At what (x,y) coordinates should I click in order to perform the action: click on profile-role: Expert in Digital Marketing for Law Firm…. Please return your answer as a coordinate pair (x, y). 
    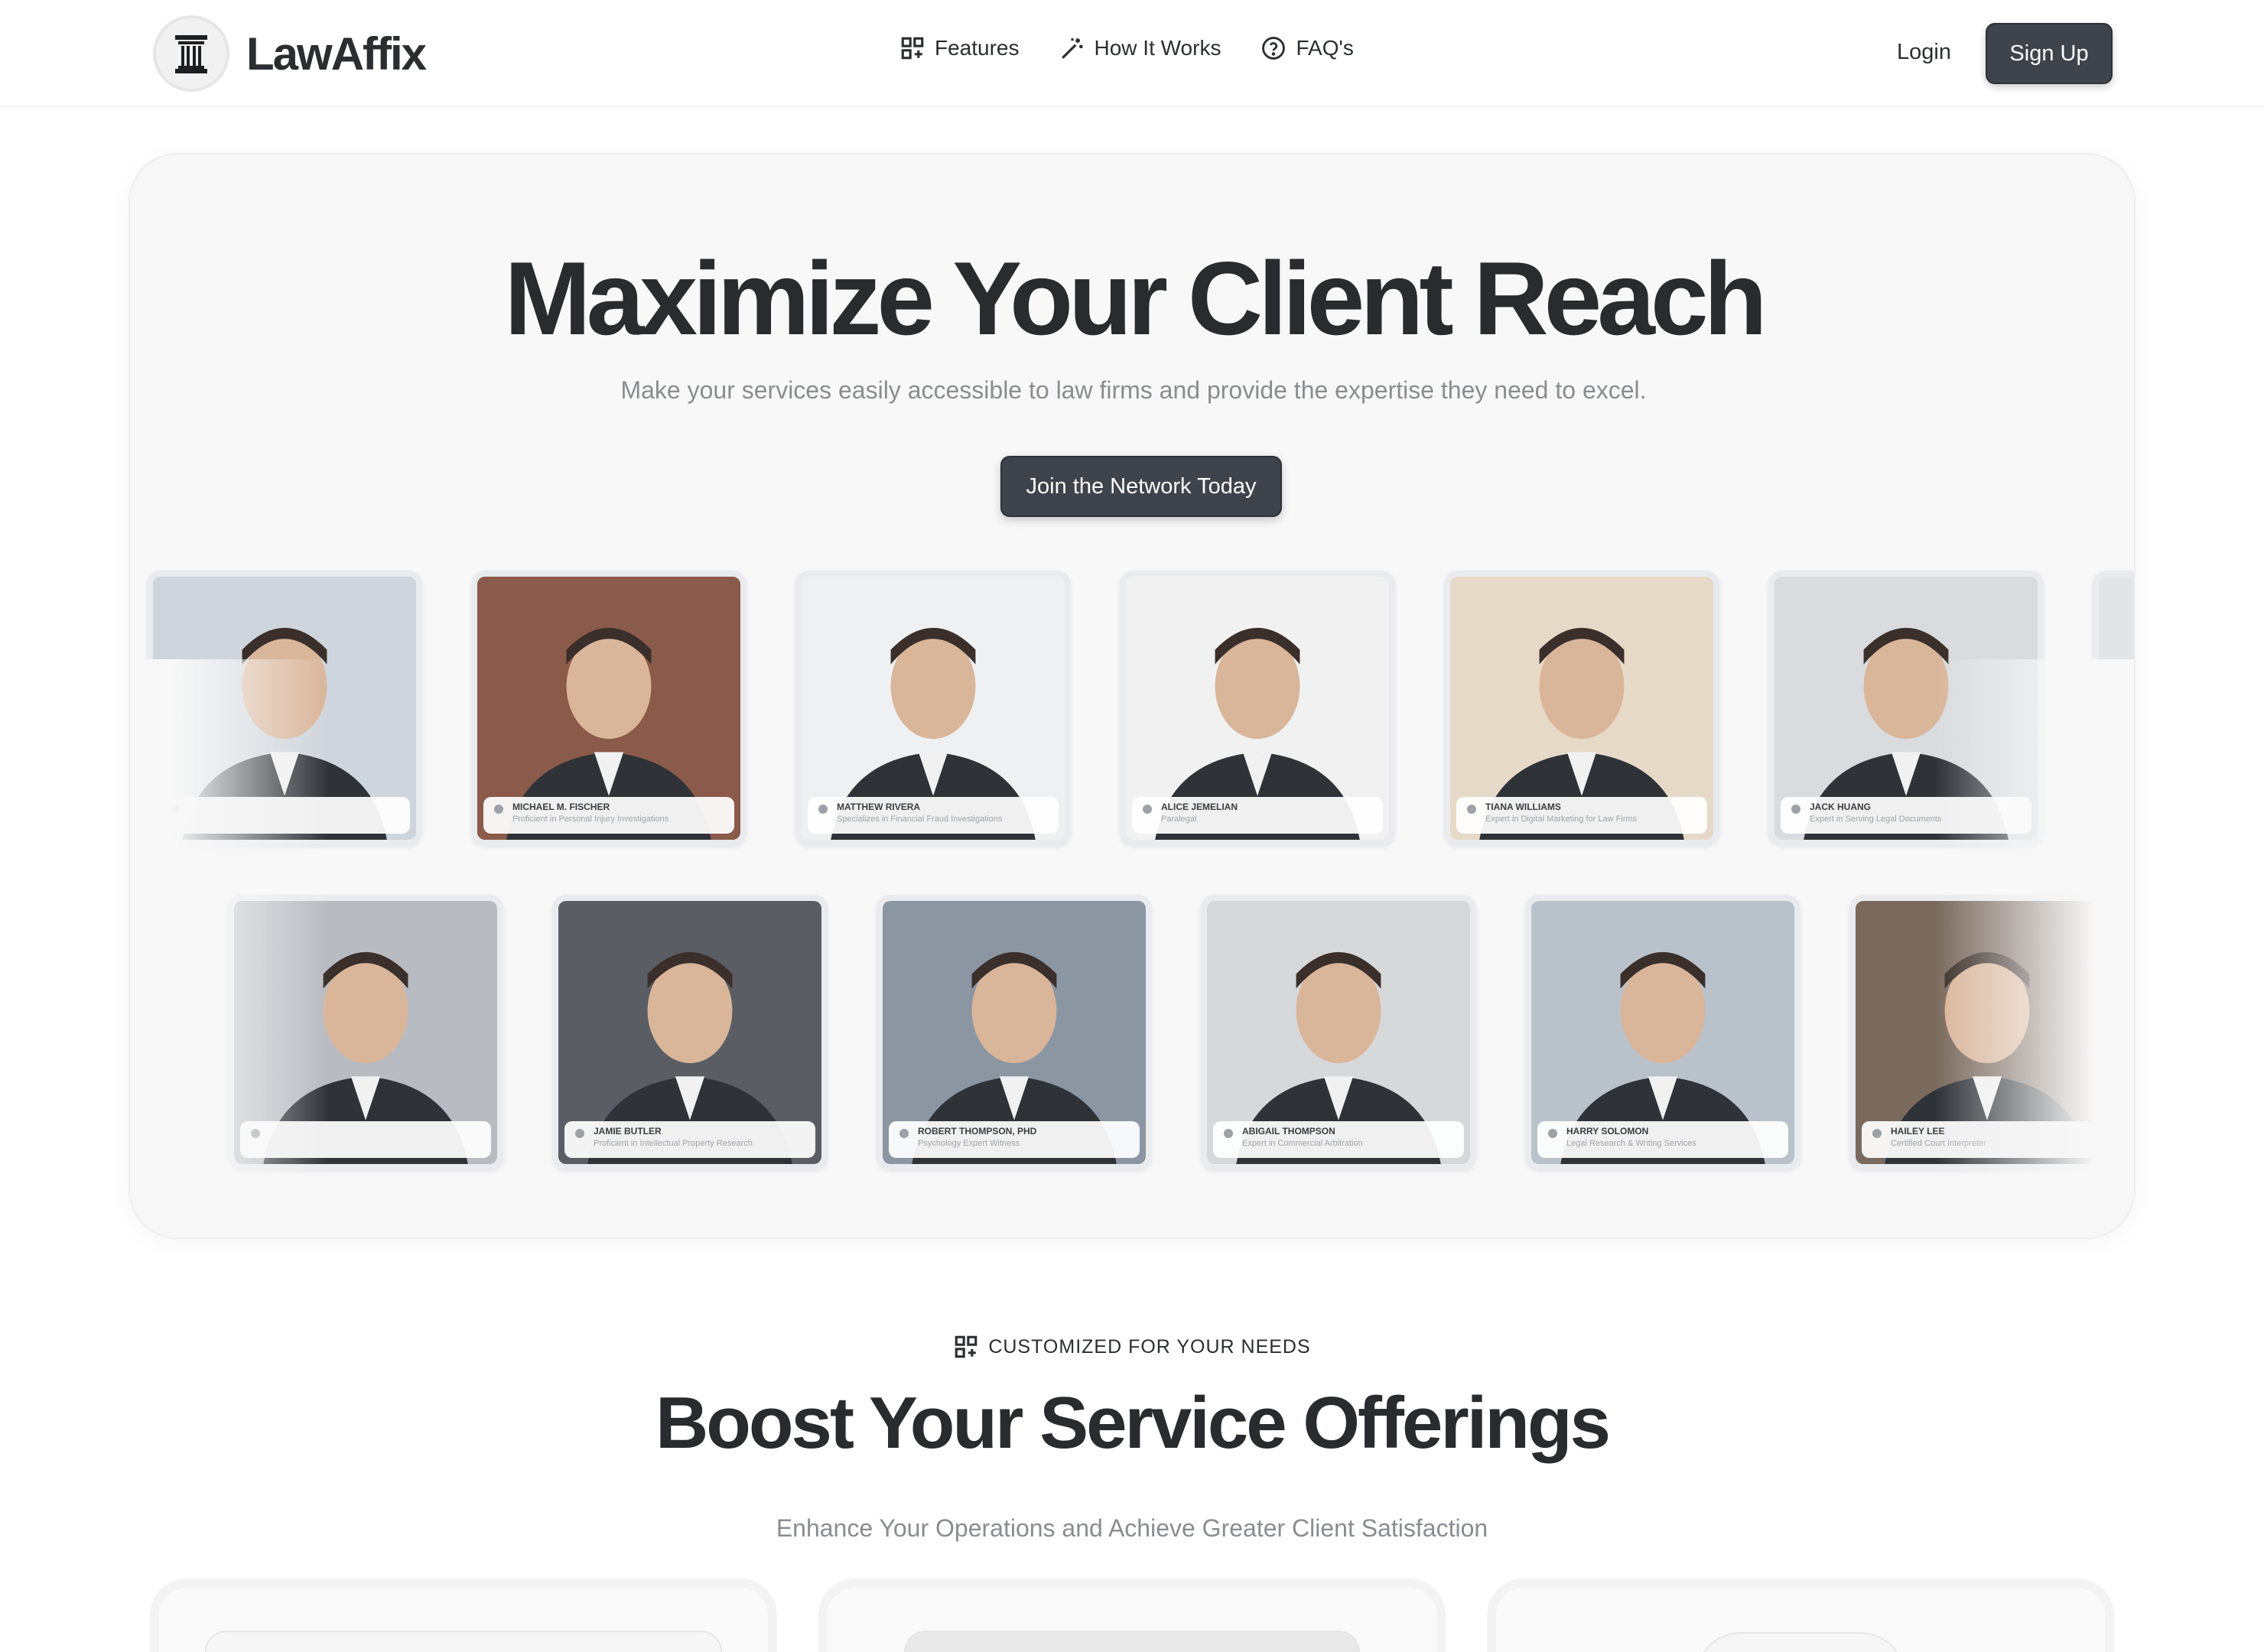
    Looking at the image, I should click on (1561, 820).